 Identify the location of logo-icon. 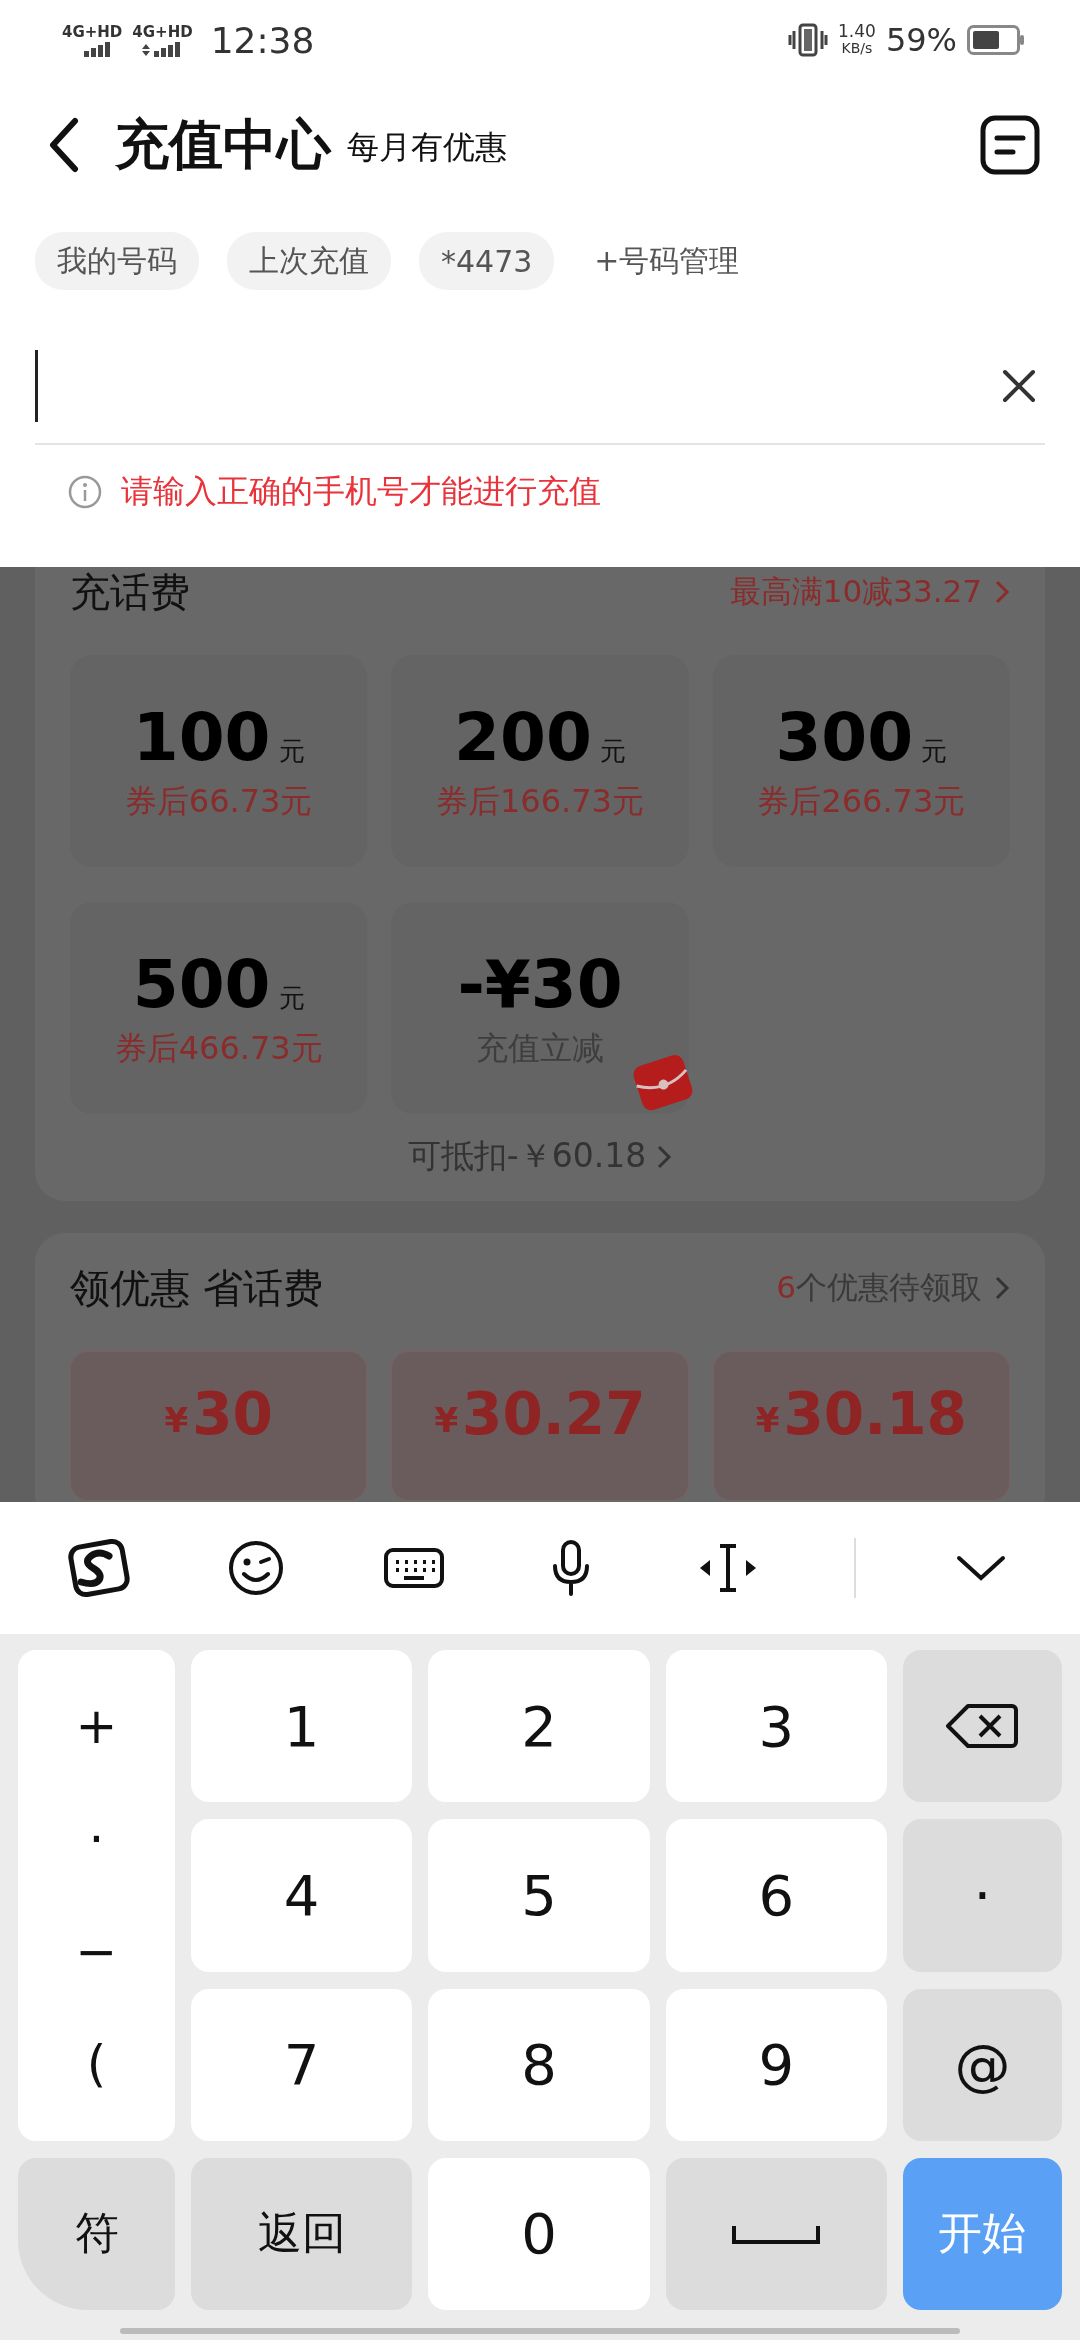
(98, 1568).